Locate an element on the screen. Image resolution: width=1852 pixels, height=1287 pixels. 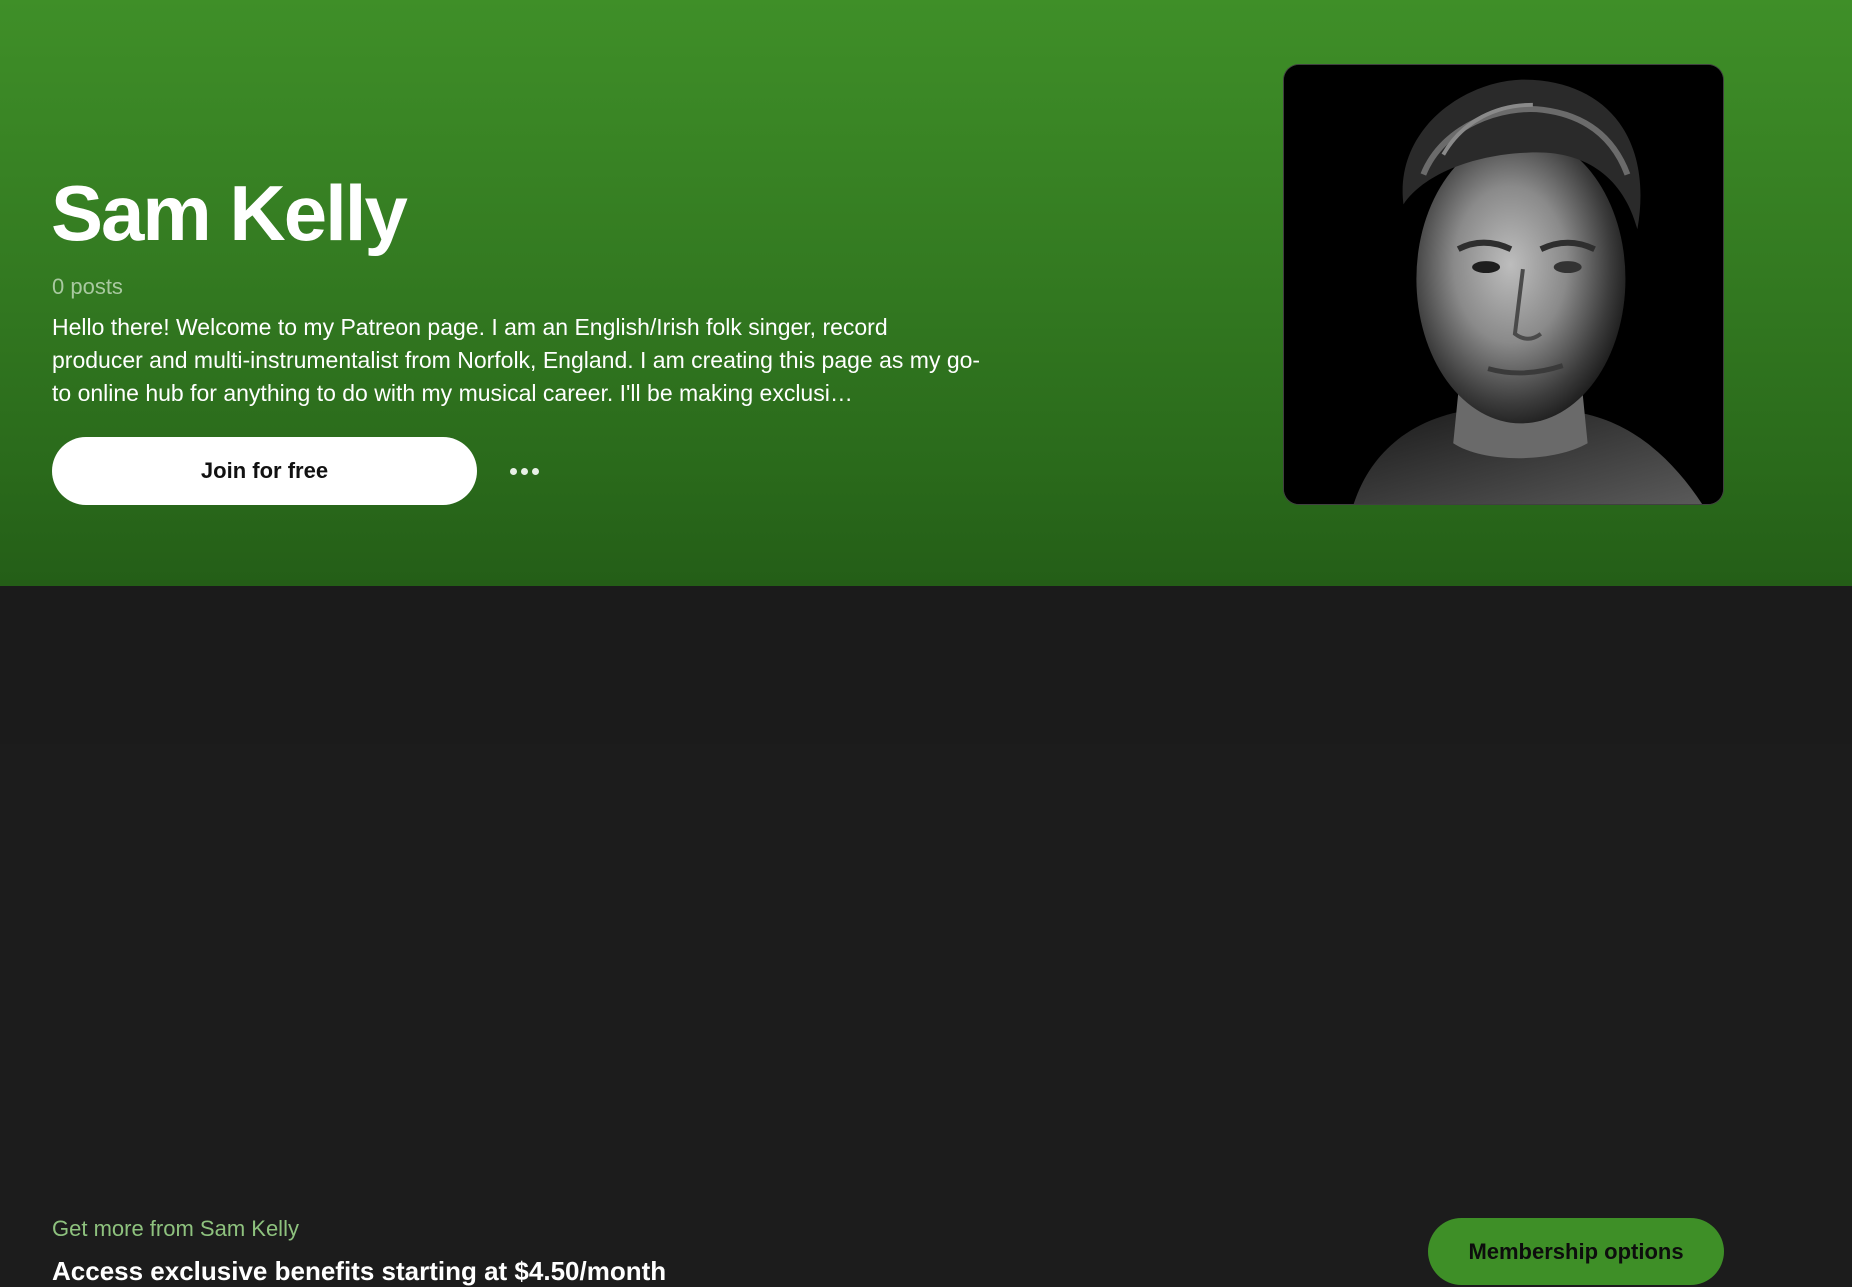
membership-options-button: Membership options is located at coordinates (1576, 1251).